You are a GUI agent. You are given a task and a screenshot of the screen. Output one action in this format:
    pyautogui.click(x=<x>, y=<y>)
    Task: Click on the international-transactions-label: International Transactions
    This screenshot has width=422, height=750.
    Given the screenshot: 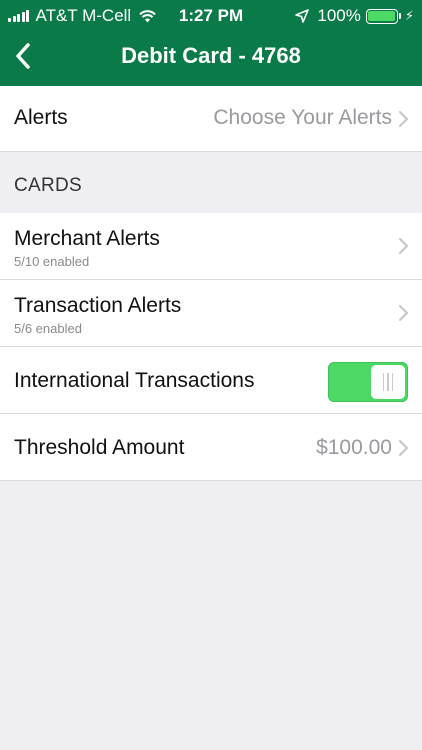 What is the action you would take?
    pyautogui.click(x=134, y=380)
    